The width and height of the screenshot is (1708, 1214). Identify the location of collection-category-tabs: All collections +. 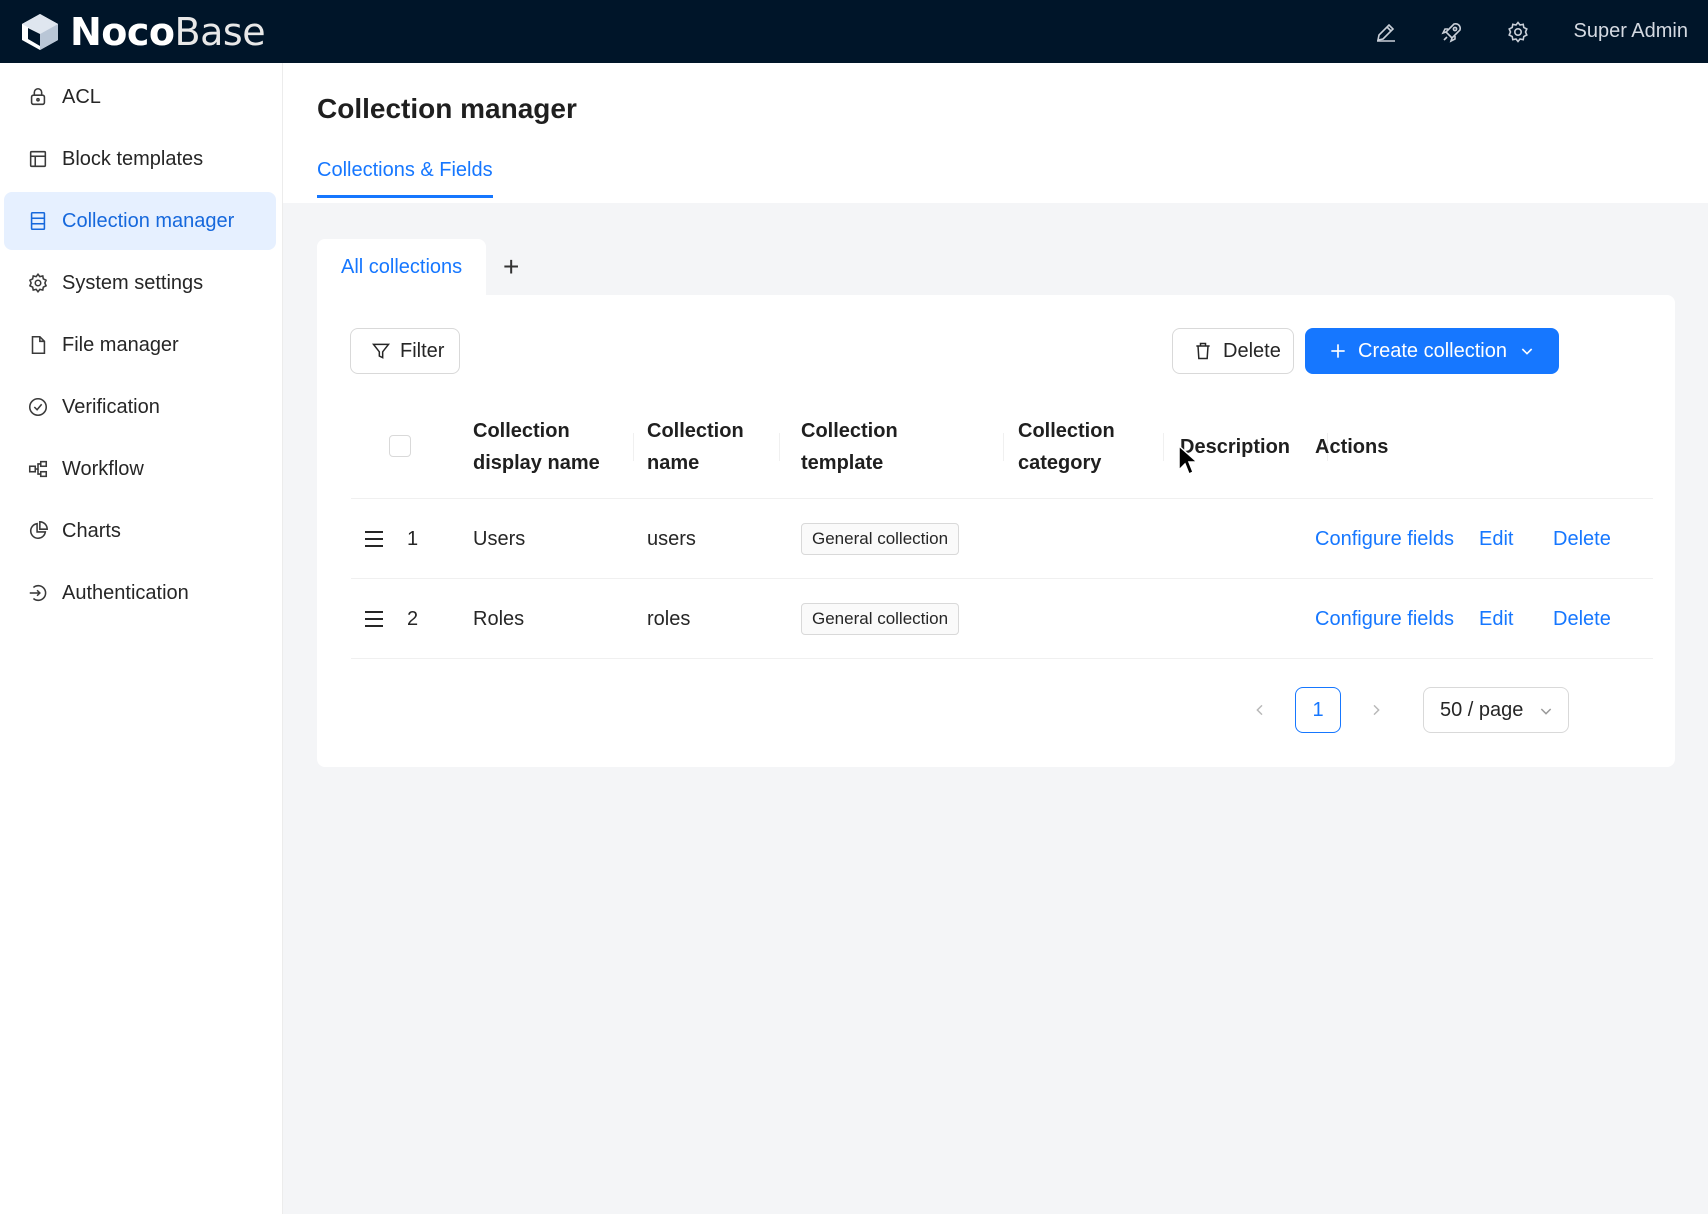
(426, 267).